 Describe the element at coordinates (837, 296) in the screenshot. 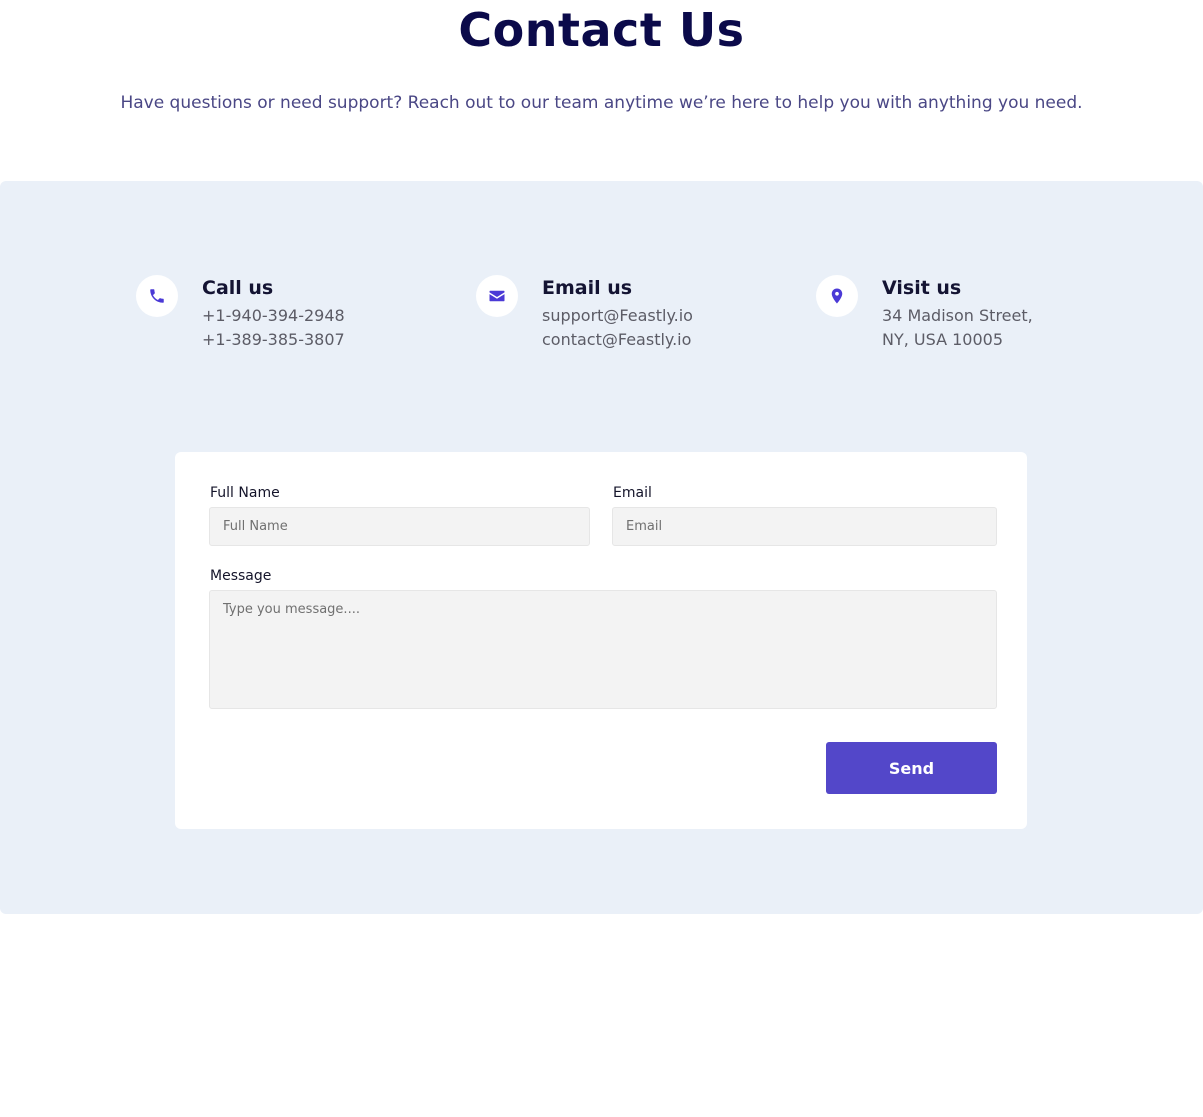

I see `map-pin-icon` at that location.